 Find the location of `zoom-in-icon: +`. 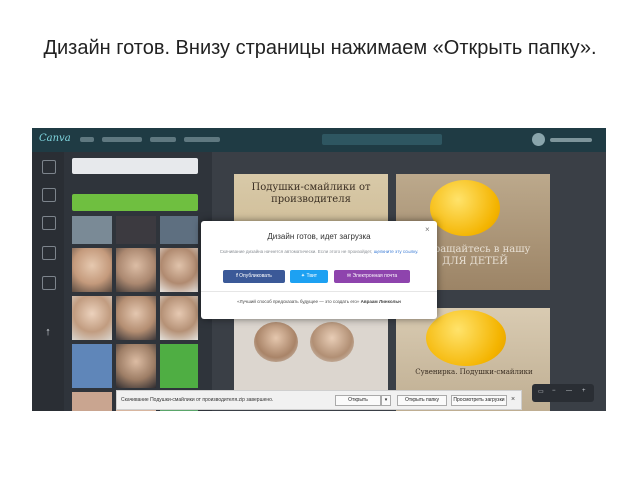

zoom-in-icon: + is located at coordinates (584, 391).